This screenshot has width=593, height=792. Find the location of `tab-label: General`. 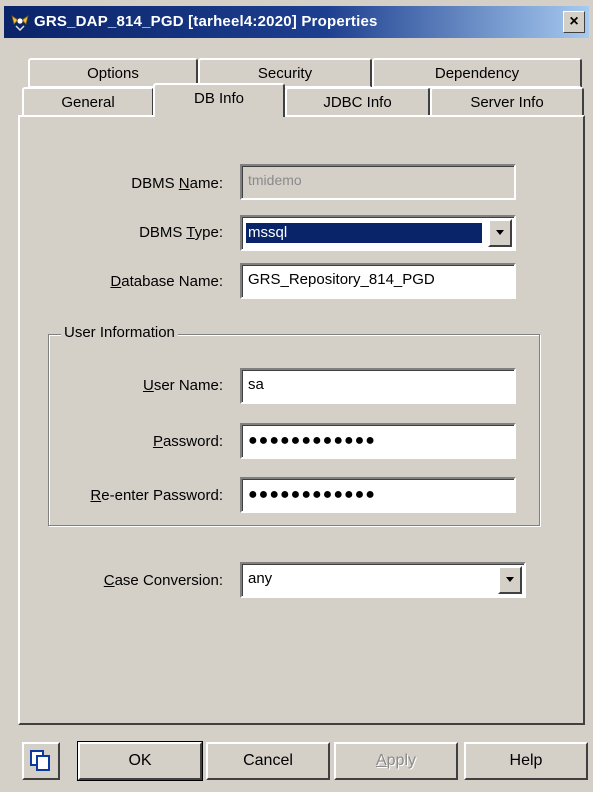

tab-label: General is located at coordinates (88, 102).